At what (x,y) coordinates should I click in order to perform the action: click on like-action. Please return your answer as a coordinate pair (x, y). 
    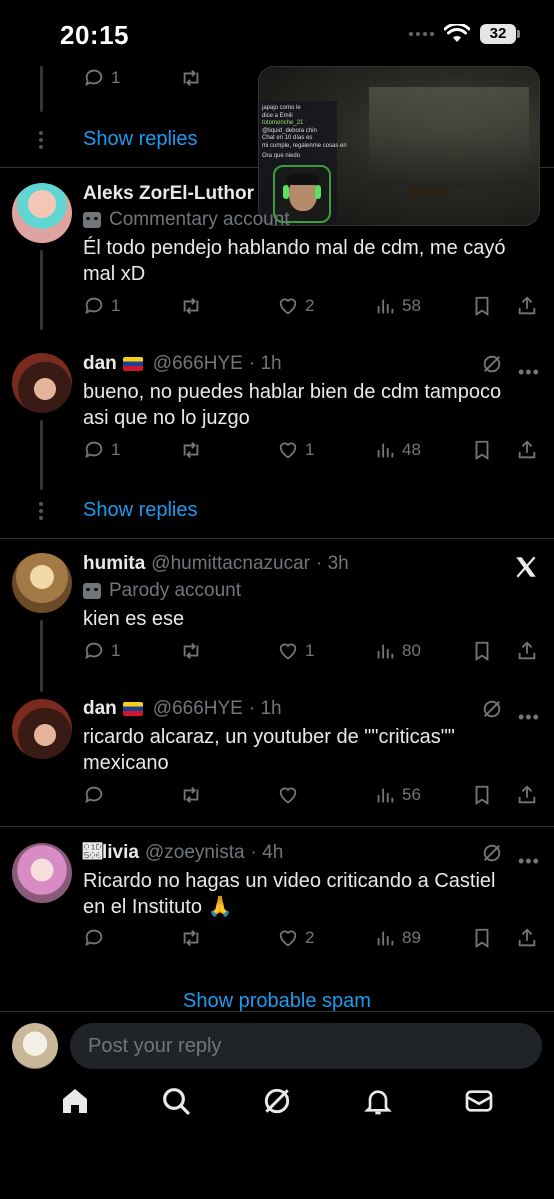
    Looking at the image, I should click on (325, 795).